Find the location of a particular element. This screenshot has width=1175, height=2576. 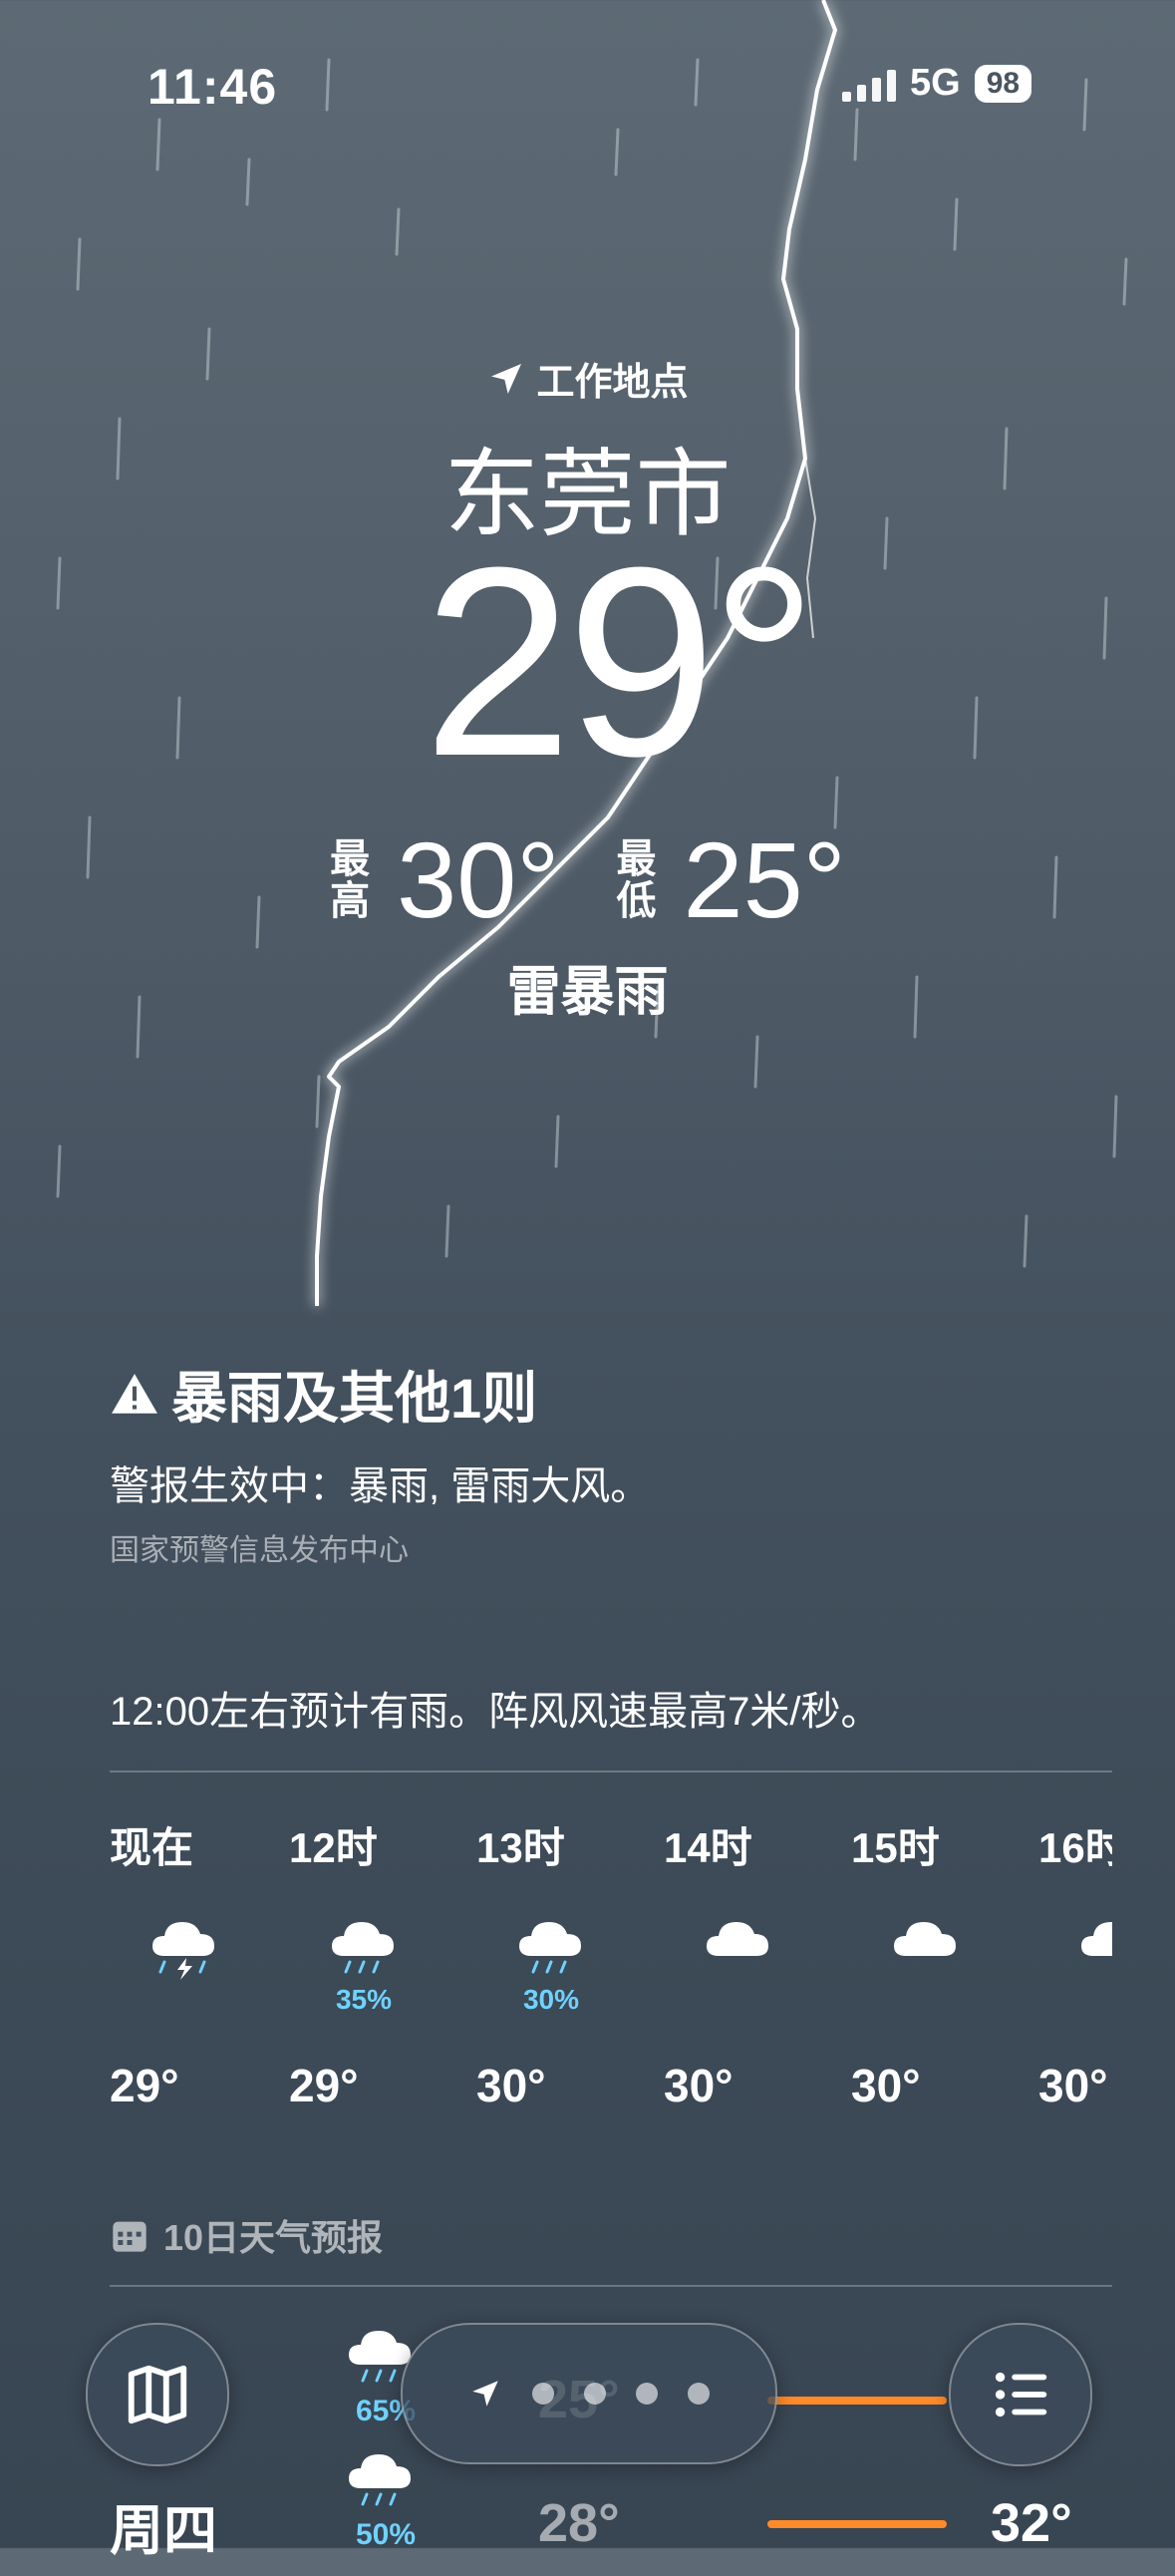

alert-body: 警报生效中：暴雨, 雷雨大风。 is located at coordinates (380, 1486).